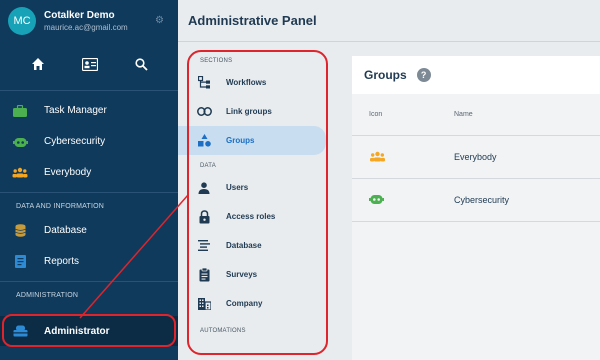 The image size is (600, 360). I want to click on groups-title: Groups, so click(385, 75).